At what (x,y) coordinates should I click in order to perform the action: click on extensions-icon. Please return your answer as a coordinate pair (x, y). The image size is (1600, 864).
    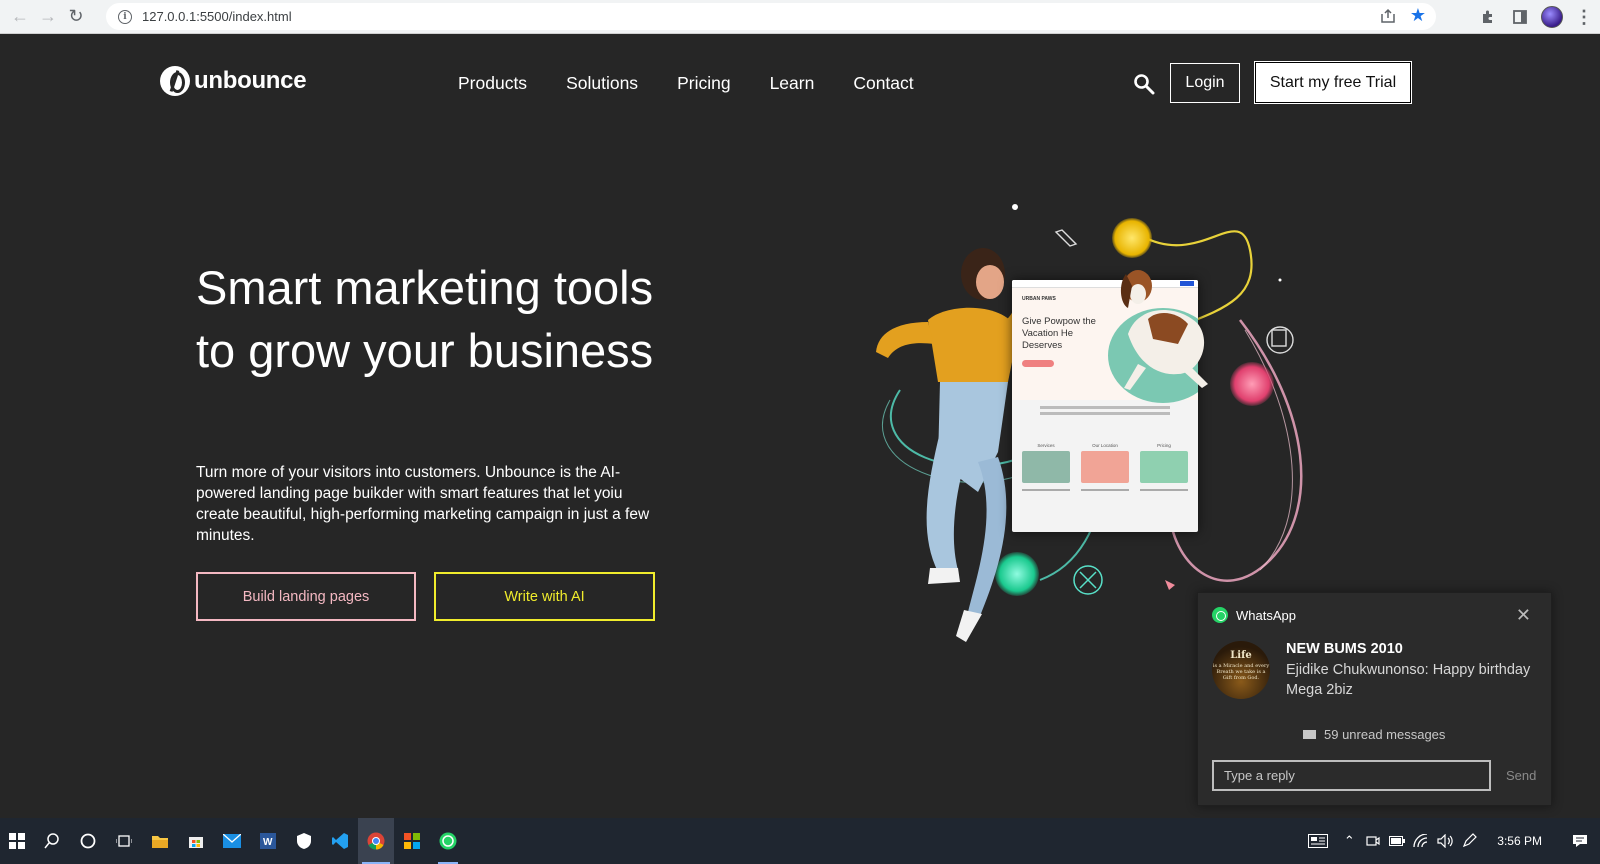
    Looking at the image, I should click on (1488, 17).